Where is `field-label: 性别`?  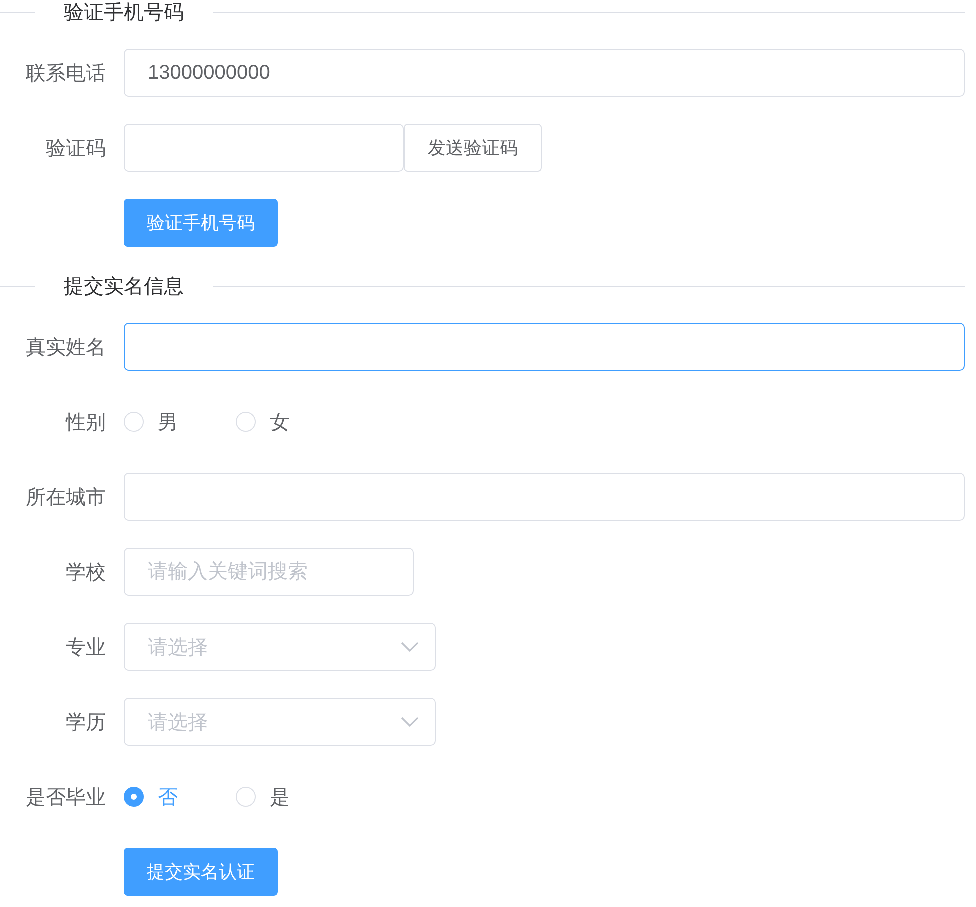 field-label: 性别 is located at coordinates (85, 423).